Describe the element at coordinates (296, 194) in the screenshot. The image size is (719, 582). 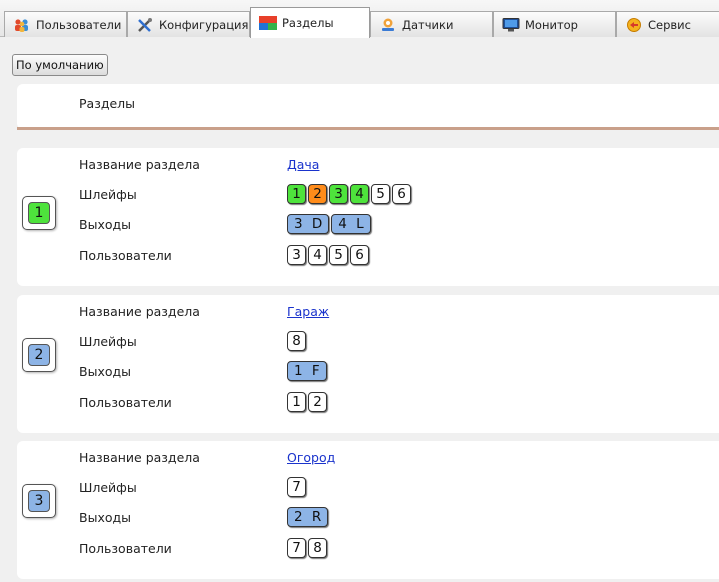
I see `loop-chip: 1` at that location.